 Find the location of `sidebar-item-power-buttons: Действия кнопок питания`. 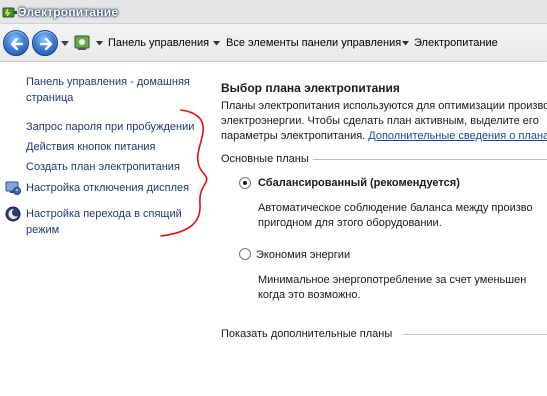

sidebar-item-power-buttons: Действия кнопок питания is located at coordinates (91, 147).